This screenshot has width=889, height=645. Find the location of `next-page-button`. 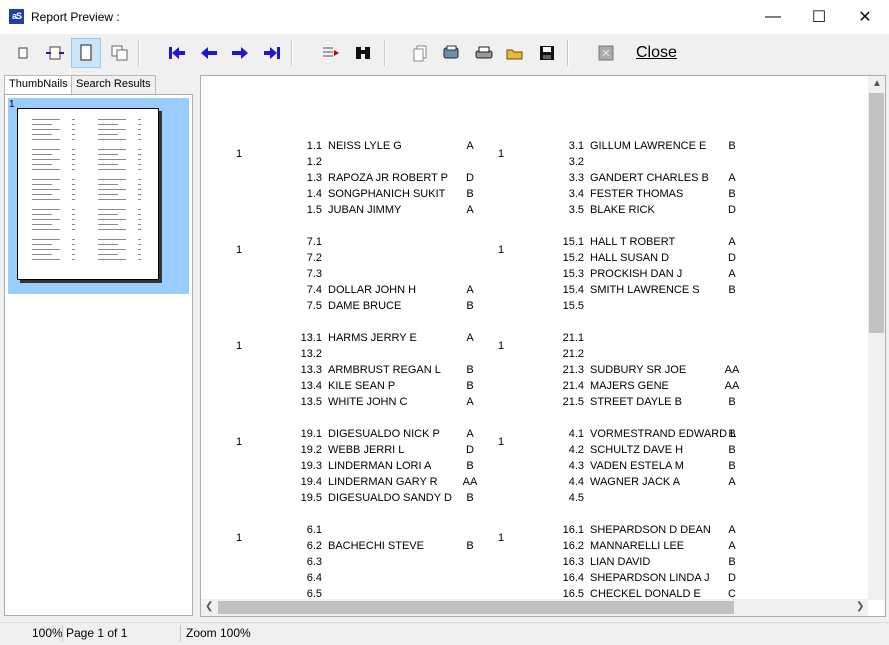

next-page-button is located at coordinates (240, 53).